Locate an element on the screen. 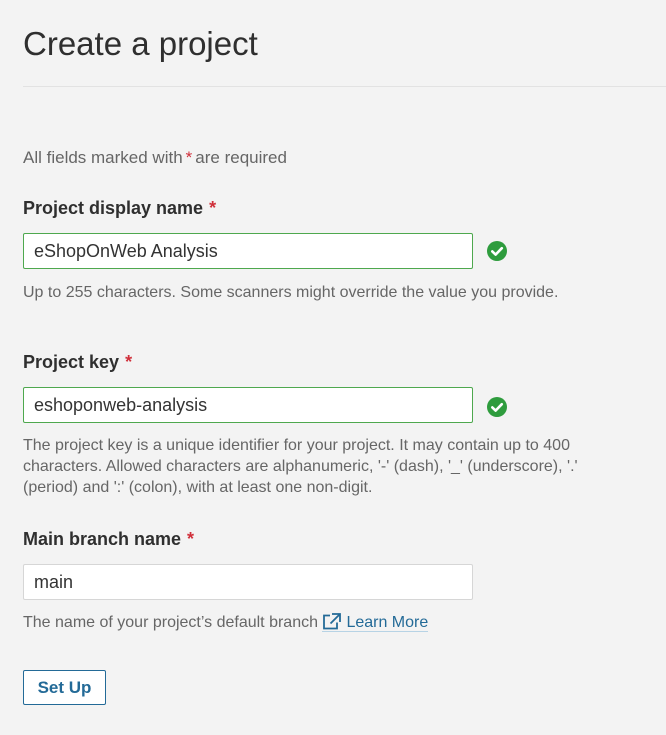 This screenshot has width=666, height=735. project-key-label-text: Project key is located at coordinates (71, 362).